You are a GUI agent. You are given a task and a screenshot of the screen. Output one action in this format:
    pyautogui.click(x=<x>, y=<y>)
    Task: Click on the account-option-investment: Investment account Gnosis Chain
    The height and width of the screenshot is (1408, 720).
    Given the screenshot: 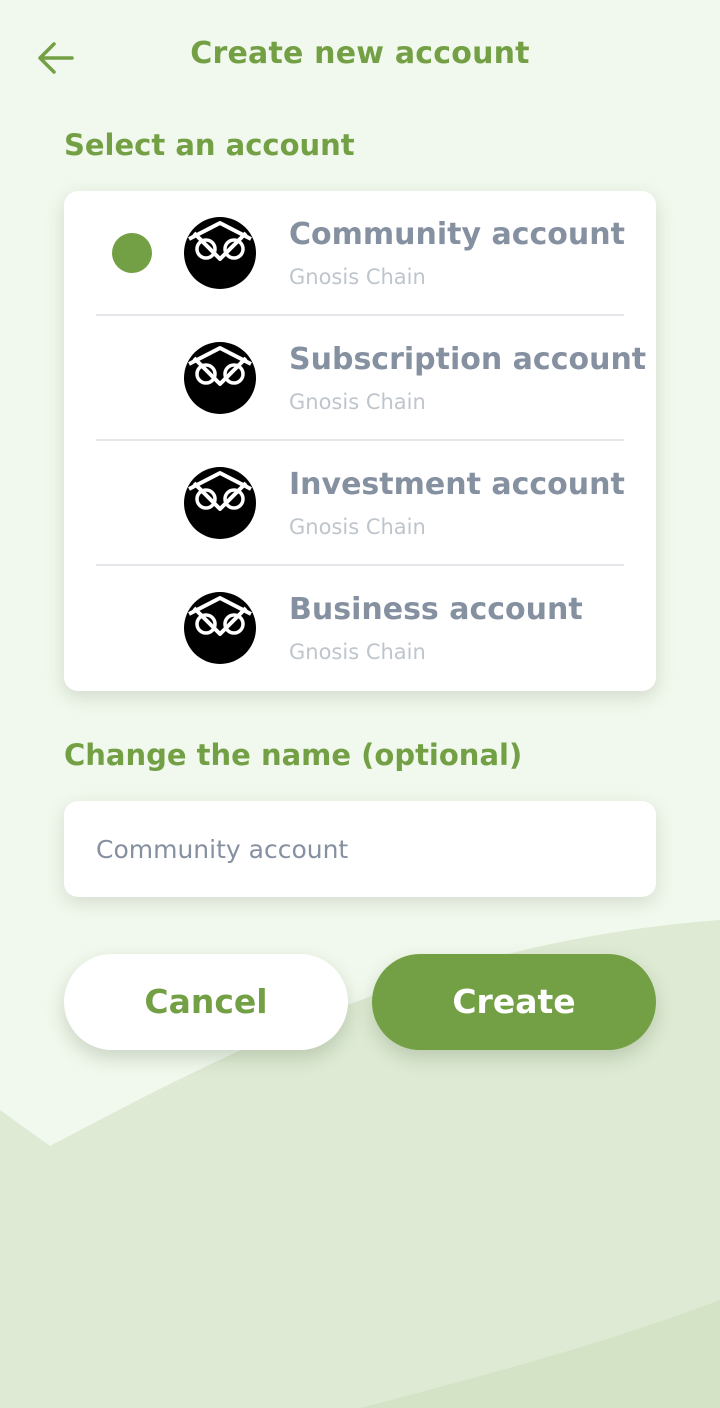 What is the action you would take?
    pyautogui.click(x=360, y=503)
    